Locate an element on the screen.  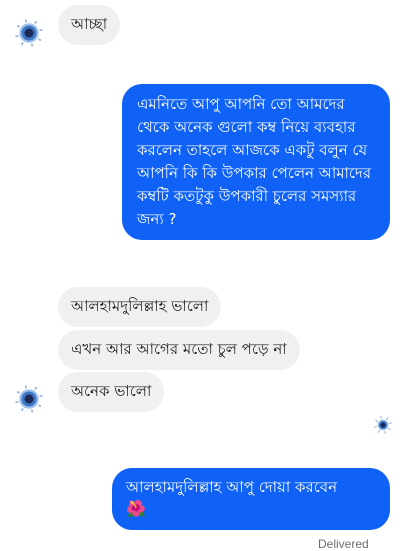
message-bubble-incoming: আচ্ছা is located at coordinates (89, 25).